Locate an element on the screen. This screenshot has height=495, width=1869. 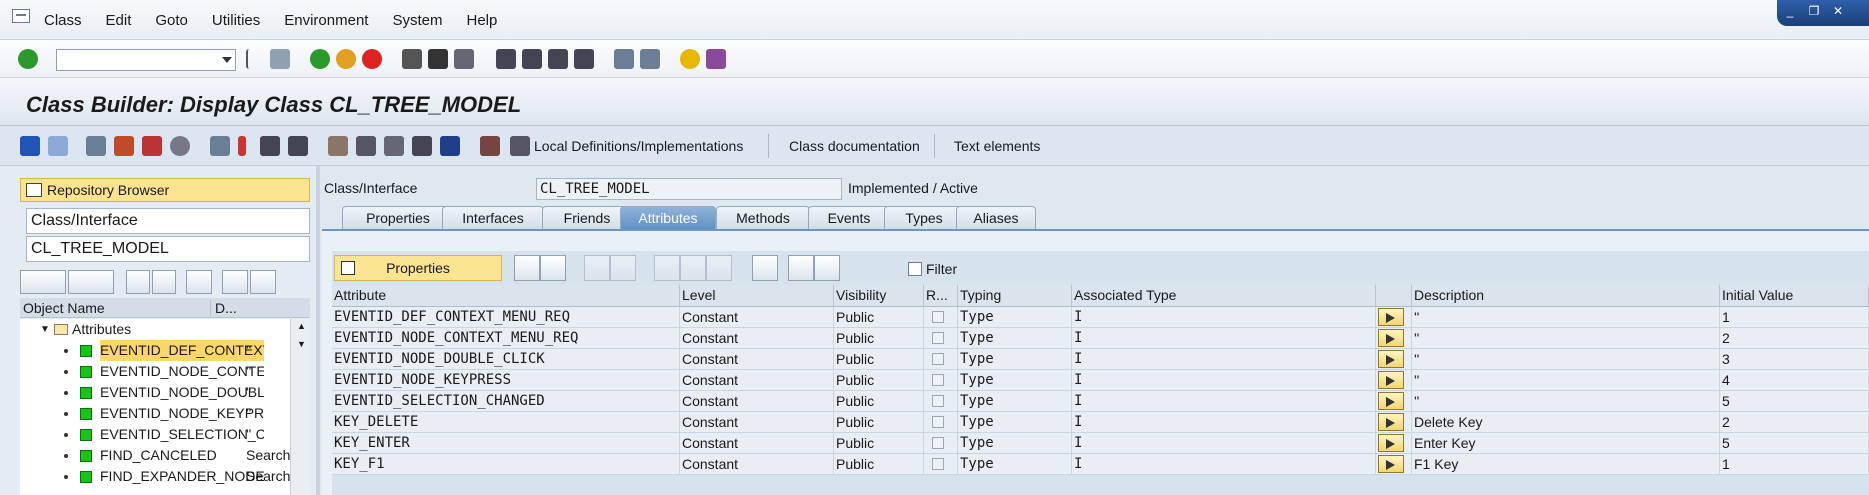
col-level: Level is located at coordinates (757, 296).